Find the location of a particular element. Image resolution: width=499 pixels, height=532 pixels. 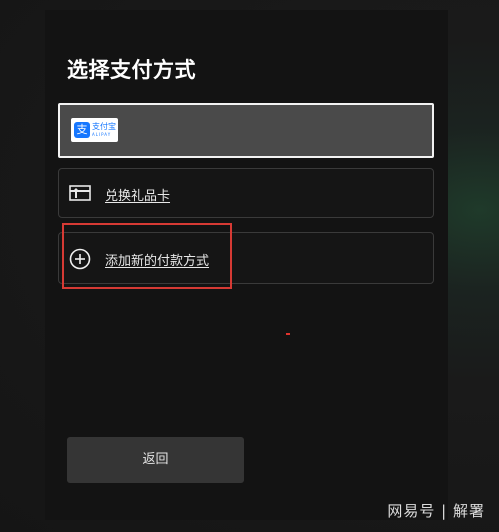

red-highlight-box is located at coordinates (147, 256).